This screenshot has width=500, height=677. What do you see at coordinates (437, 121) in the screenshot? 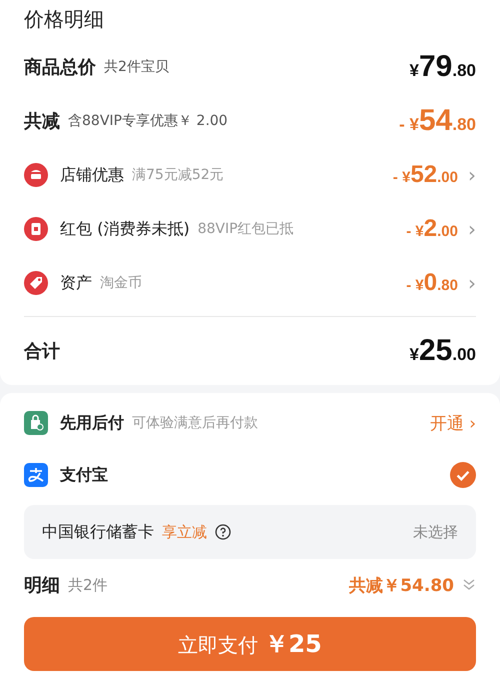
I see `price: - ¥54.80` at bounding box center [437, 121].